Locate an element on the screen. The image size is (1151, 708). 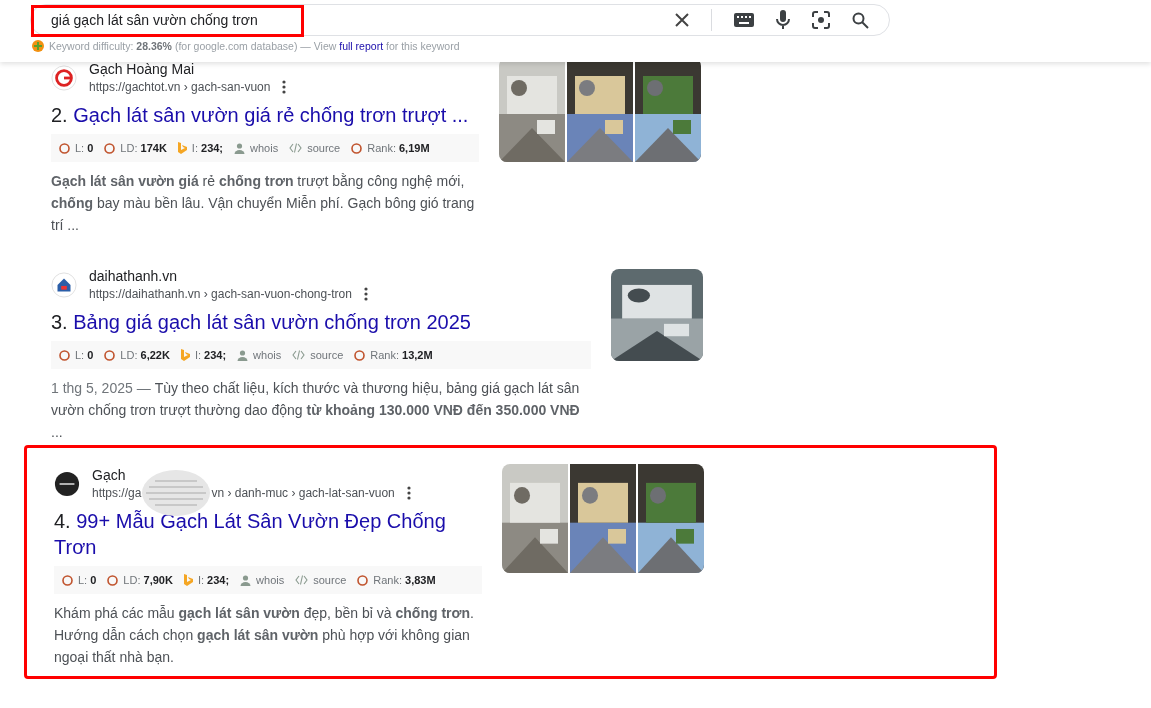
metric-label: LD: 6,22K is located at coordinates (145, 355).